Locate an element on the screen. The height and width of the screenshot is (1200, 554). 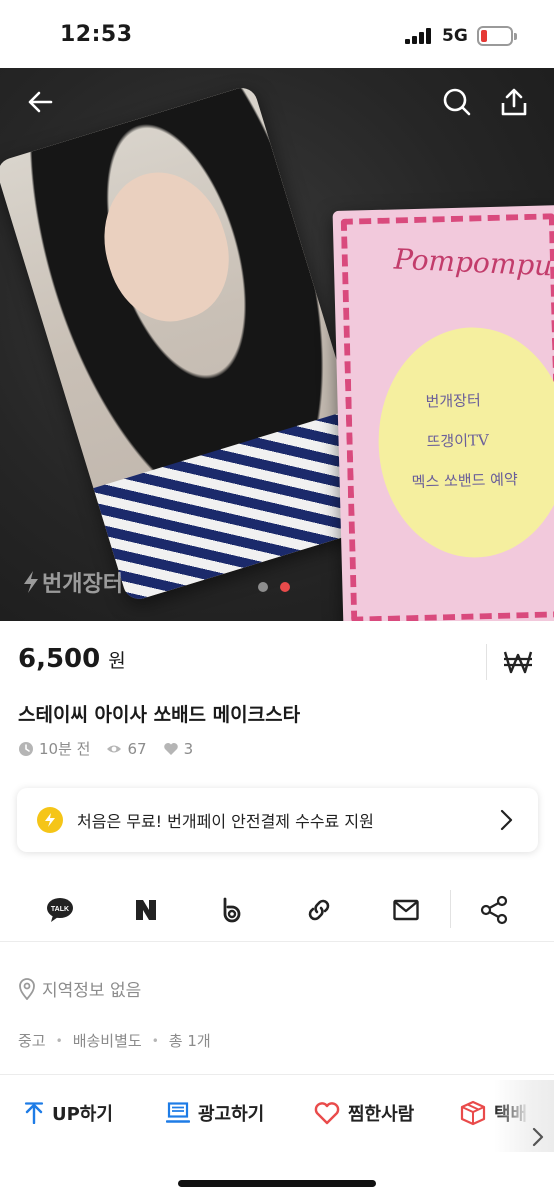
likers-button: 찜한사람 is located at coordinates (364, 1113).